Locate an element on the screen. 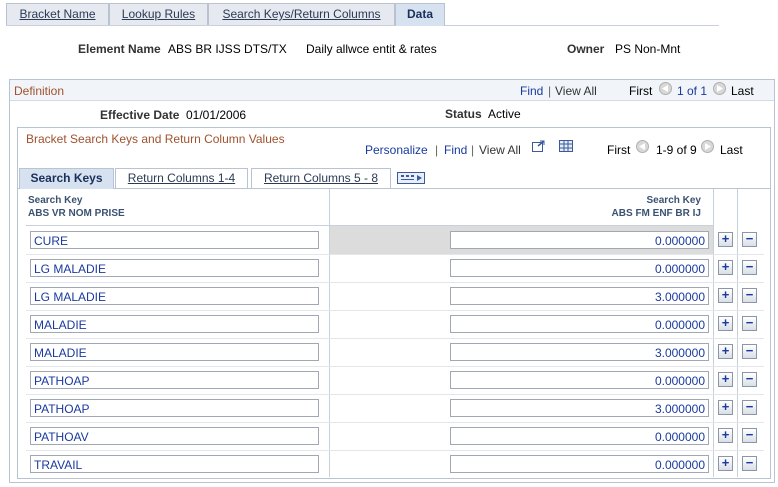 The width and height of the screenshot is (778, 487). tab-label: Bracket Name is located at coordinates (57, 14).